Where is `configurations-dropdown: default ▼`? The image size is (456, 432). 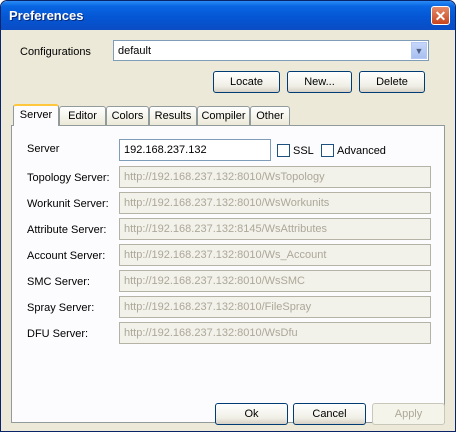 configurations-dropdown: default ▼ is located at coordinates (271, 50).